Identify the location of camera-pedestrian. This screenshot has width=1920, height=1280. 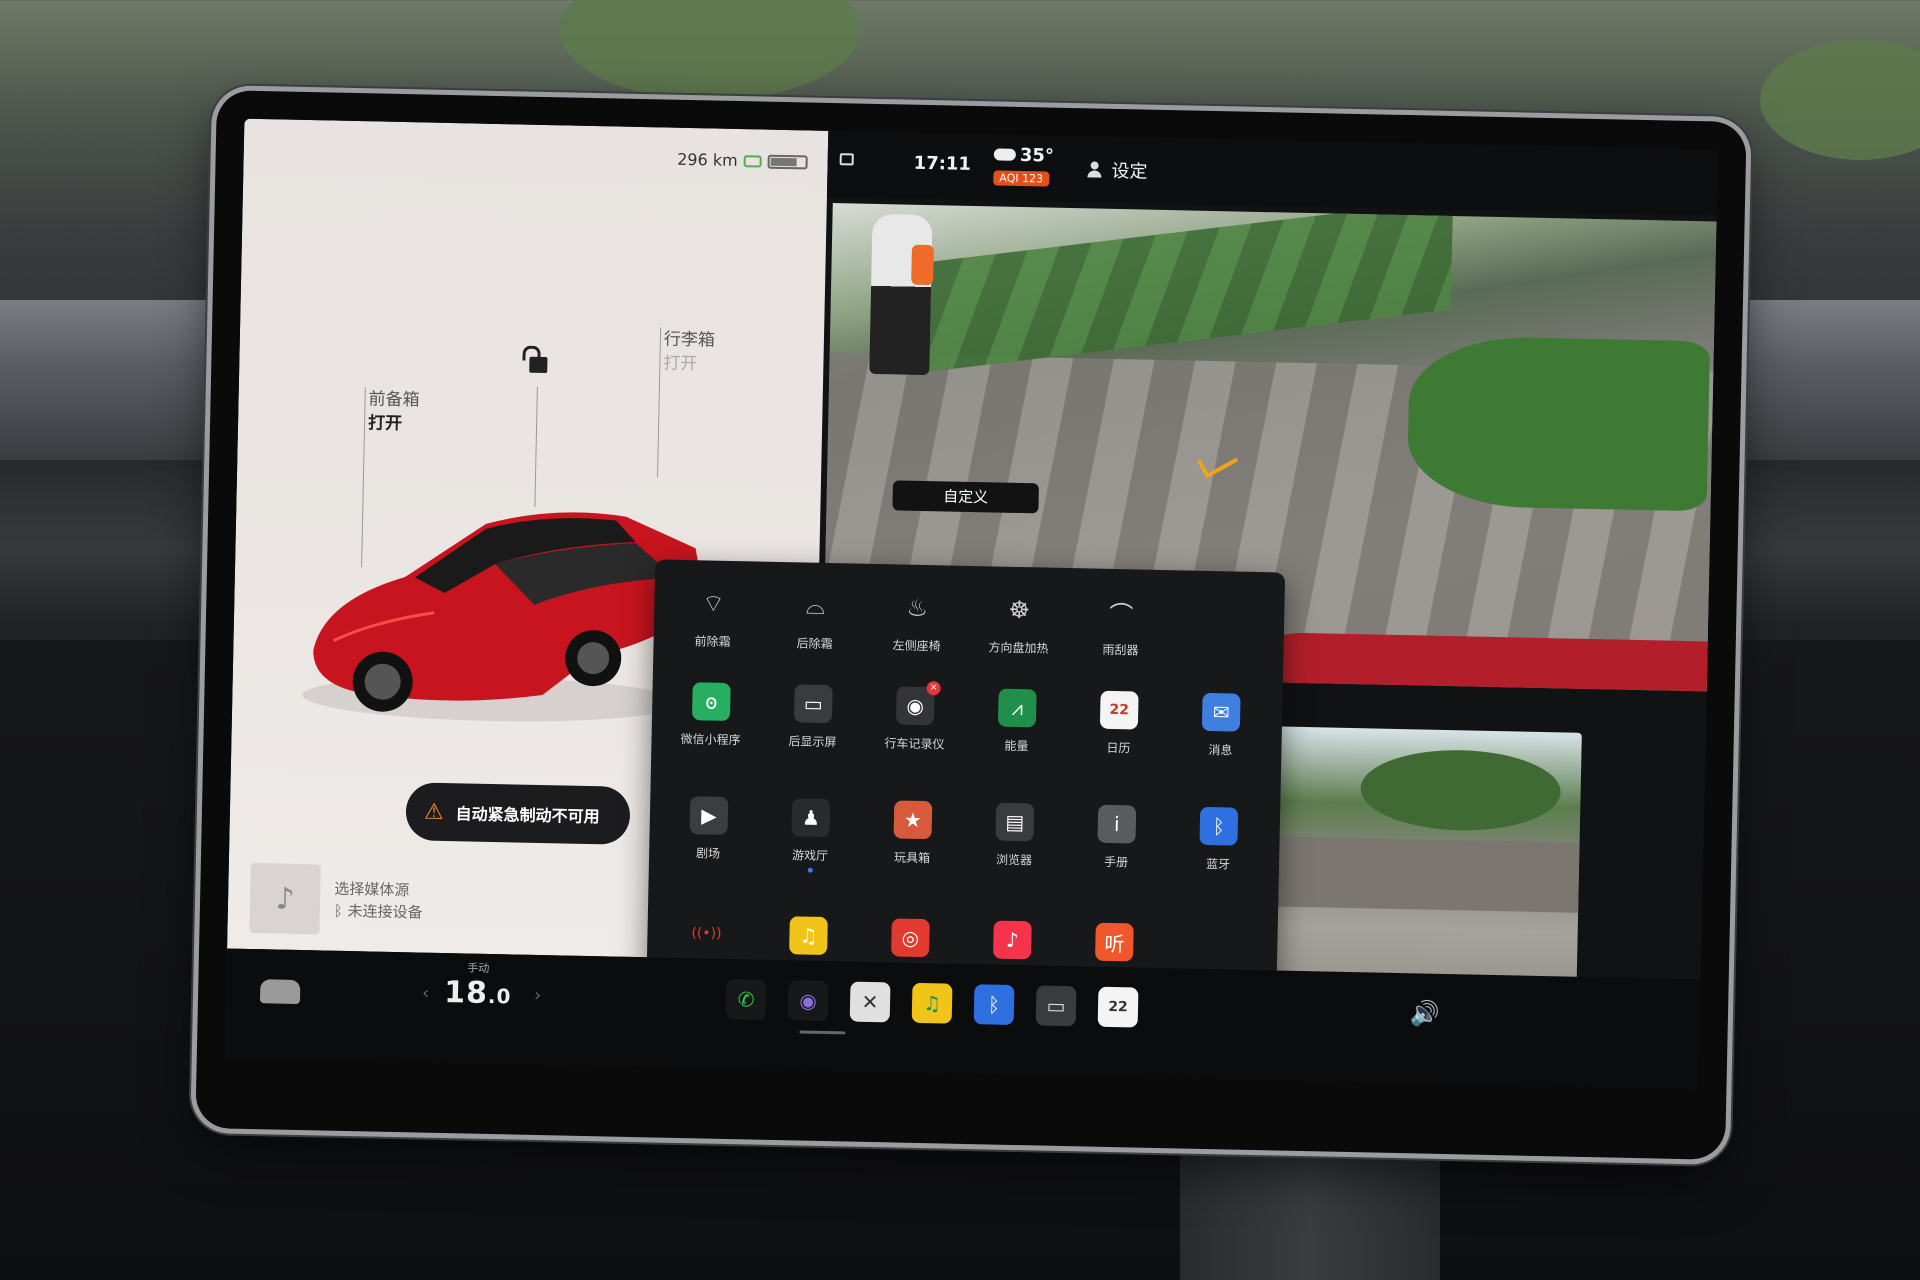
(901, 294).